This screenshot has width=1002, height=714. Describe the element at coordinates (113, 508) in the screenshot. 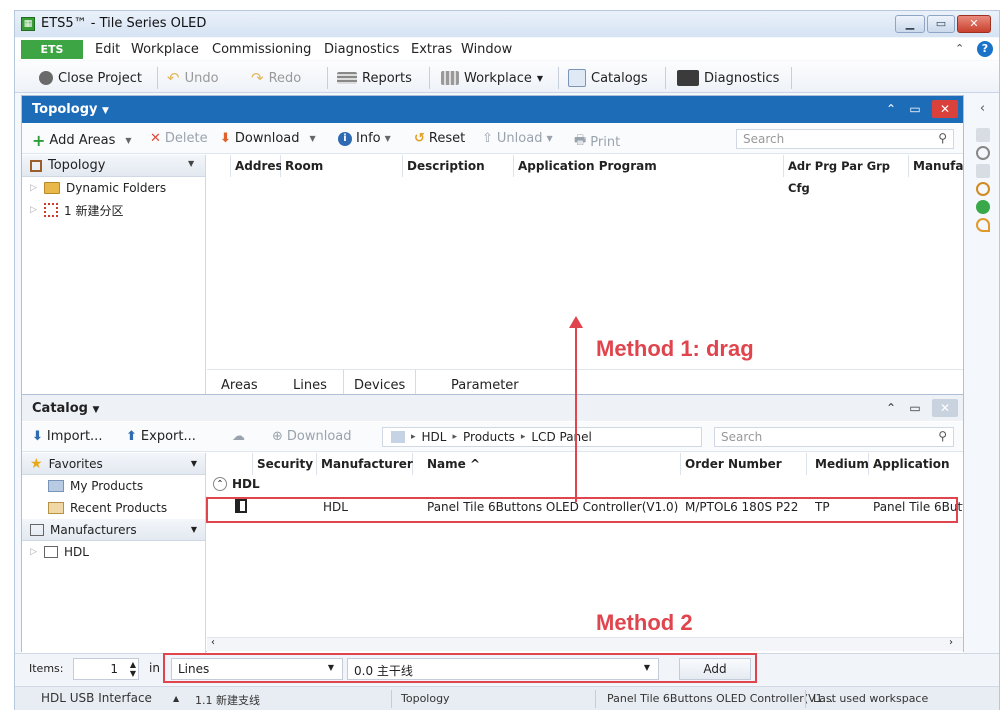

I see `tree-item-recent-products: Recent Products` at that location.